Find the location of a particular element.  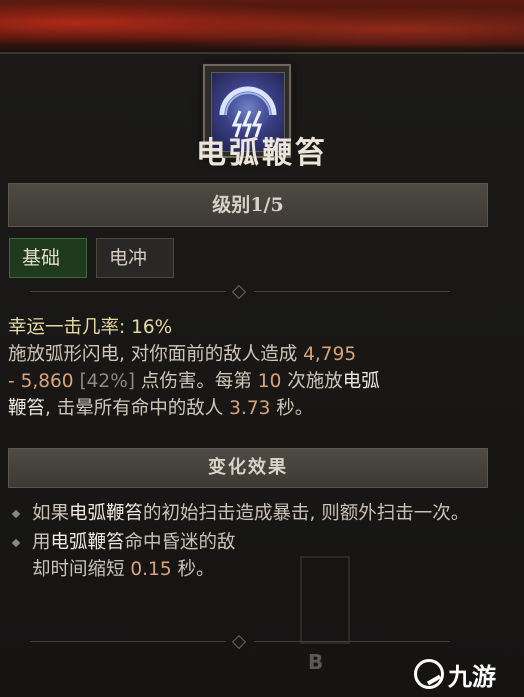

description-text: , 击晕所有命中的敌人 is located at coordinates (134, 408).